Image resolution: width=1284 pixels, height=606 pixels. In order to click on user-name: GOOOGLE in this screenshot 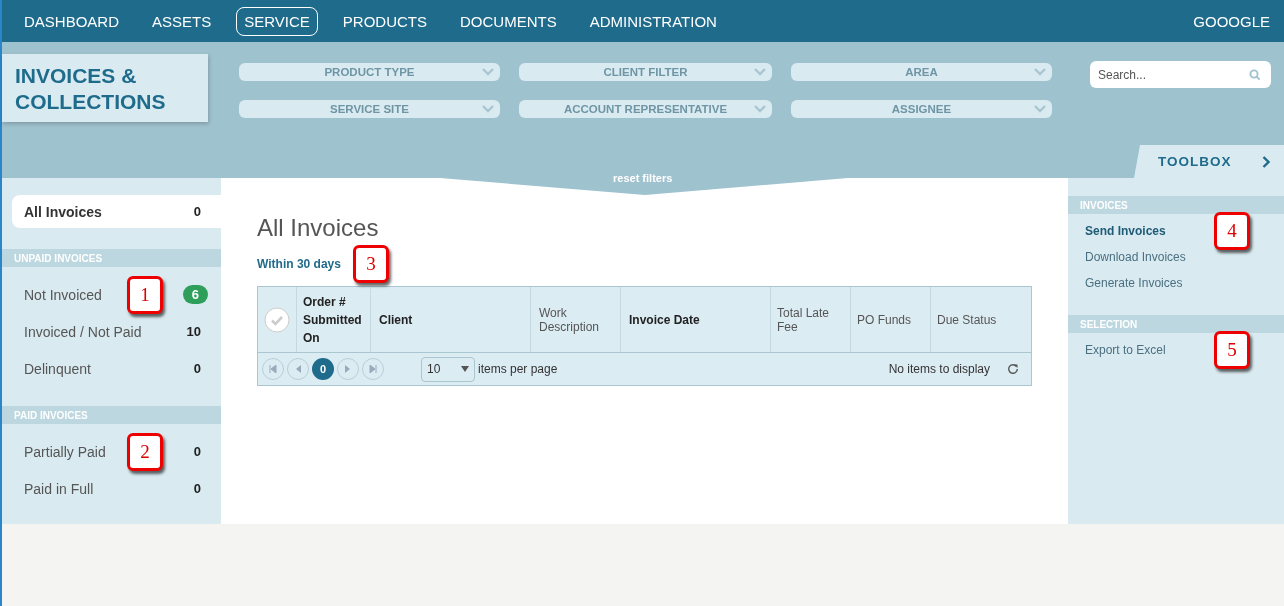, I will do `click(1231, 21)`.